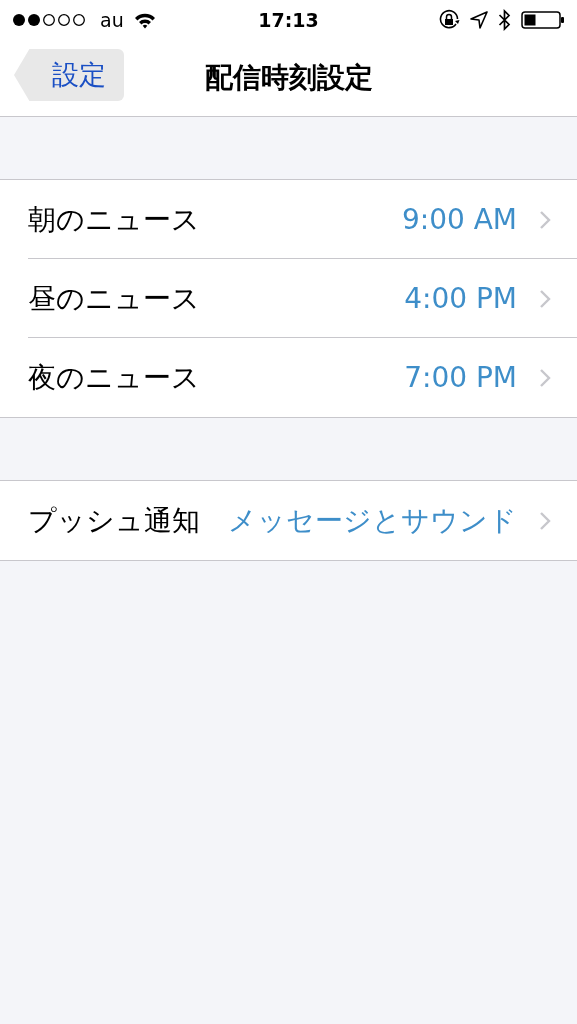 This screenshot has width=577, height=1024. Describe the element at coordinates (114, 298) in the screenshot. I see `row-label: 昼のニュース` at that location.